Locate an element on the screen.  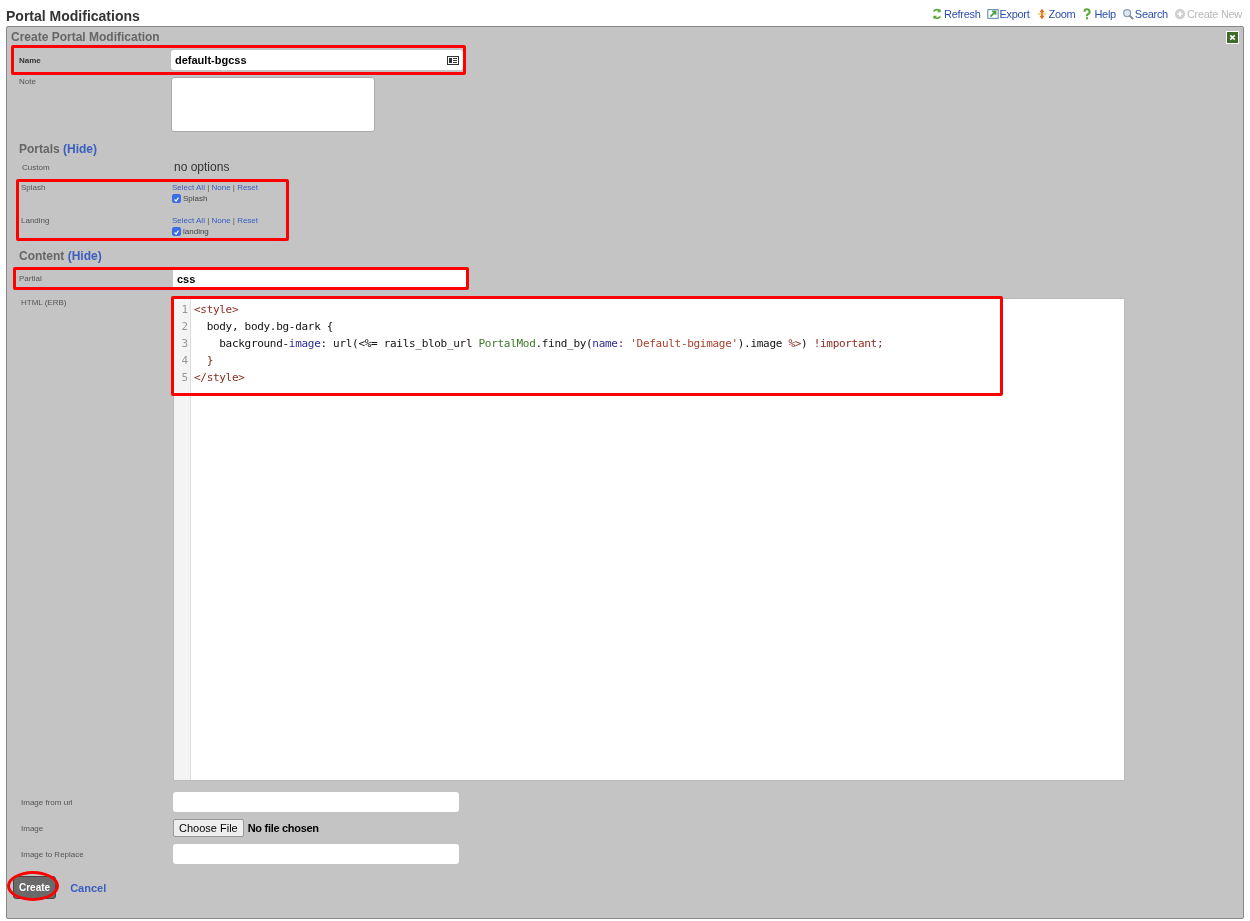
field-label: Landing is located at coordinates (35, 220).